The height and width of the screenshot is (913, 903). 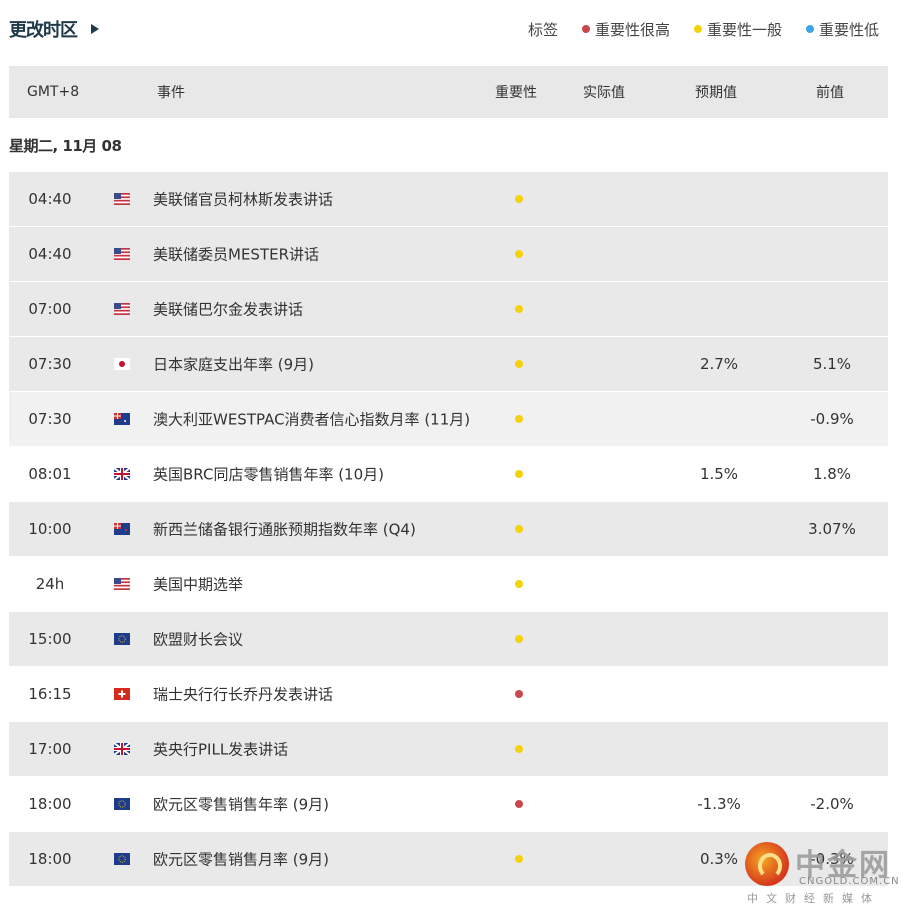 What do you see at coordinates (744, 29) in the screenshot?
I see `legend-text: 重要性一般` at bounding box center [744, 29].